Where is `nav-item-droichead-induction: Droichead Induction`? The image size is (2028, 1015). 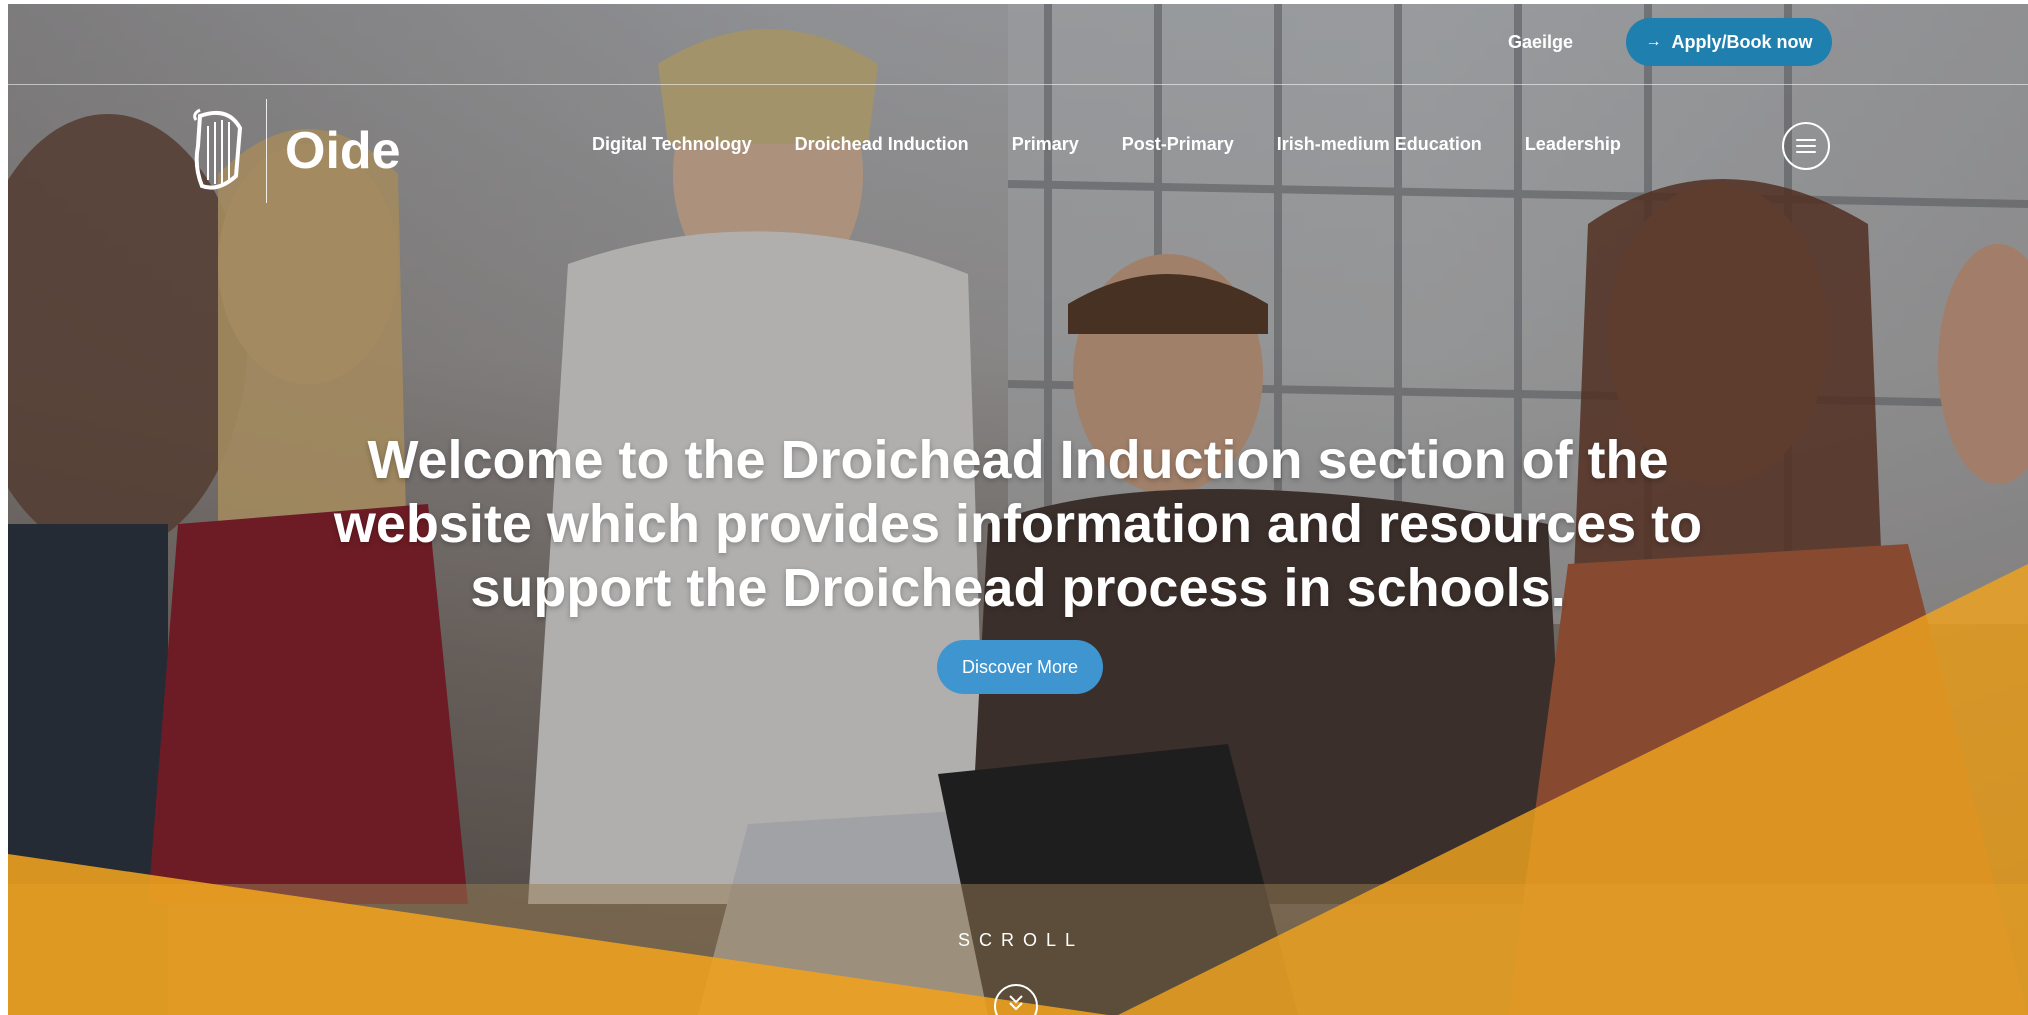 nav-item-droichead-induction: Droichead Induction is located at coordinates (882, 144).